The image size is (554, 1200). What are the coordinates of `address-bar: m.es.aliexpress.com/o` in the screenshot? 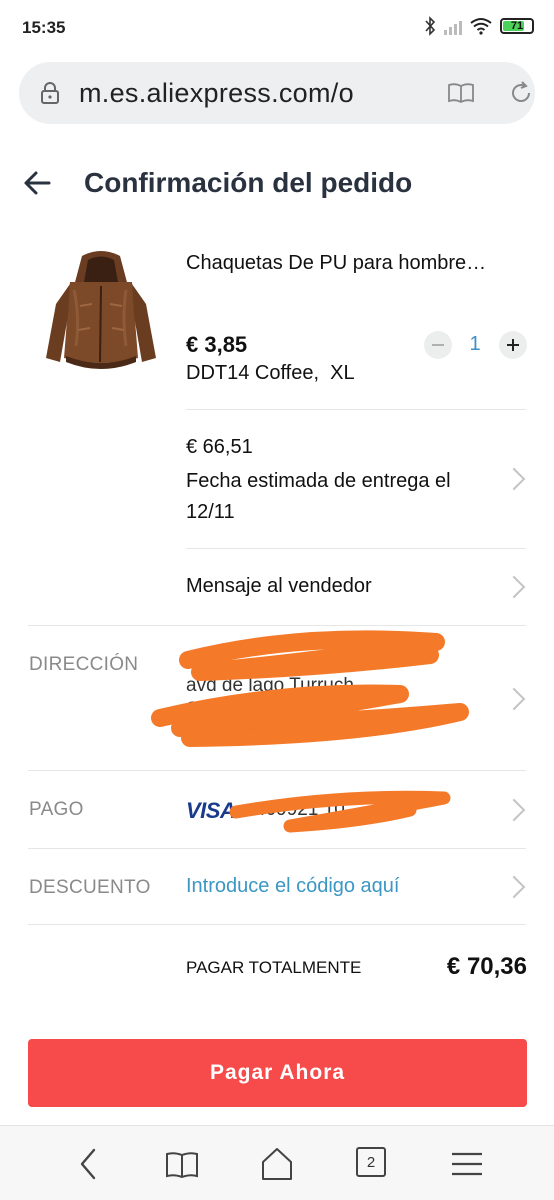 It's located at (277, 93).